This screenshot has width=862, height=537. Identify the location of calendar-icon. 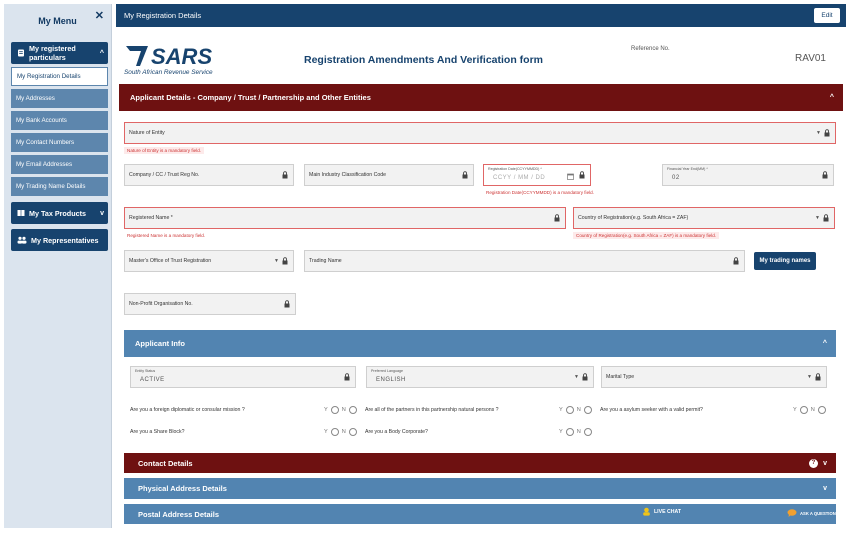
(570, 176).